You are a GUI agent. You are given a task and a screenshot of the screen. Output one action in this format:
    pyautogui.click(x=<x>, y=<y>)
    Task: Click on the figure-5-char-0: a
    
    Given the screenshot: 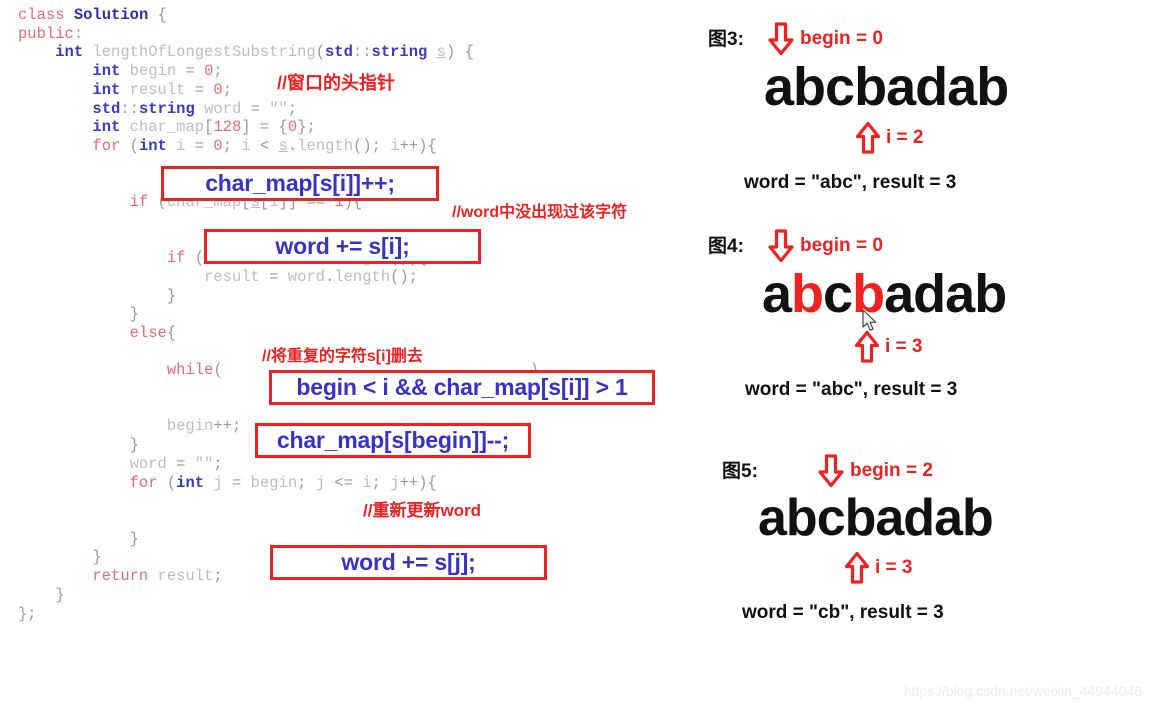 What is the action you would take?
    pyautogui.click(x=772, y=518)
    